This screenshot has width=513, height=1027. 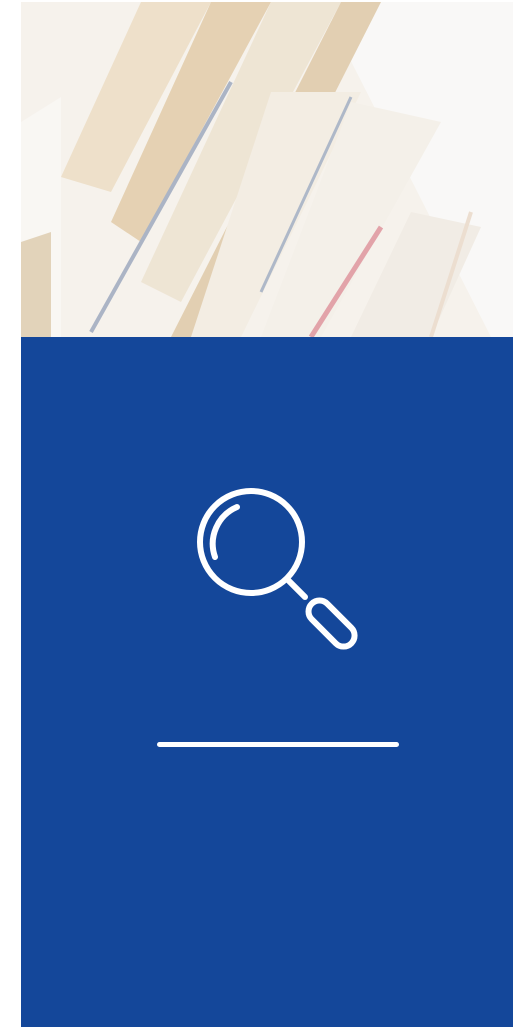 What do you see at coordinates (278, 570) in the screenshot?
I see `search-icon` at bounding box center [278, 570].